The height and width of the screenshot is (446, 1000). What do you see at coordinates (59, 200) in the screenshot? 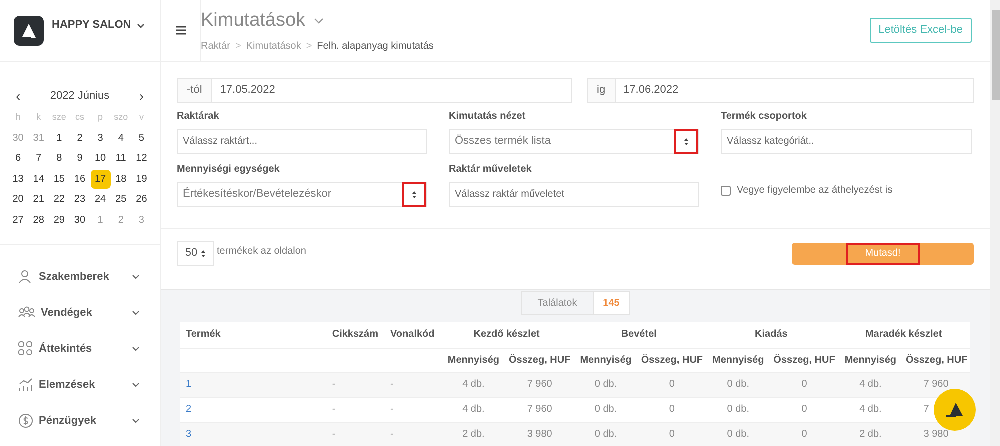
I see `calendar-day: 22` at bounding box center [59, 200].